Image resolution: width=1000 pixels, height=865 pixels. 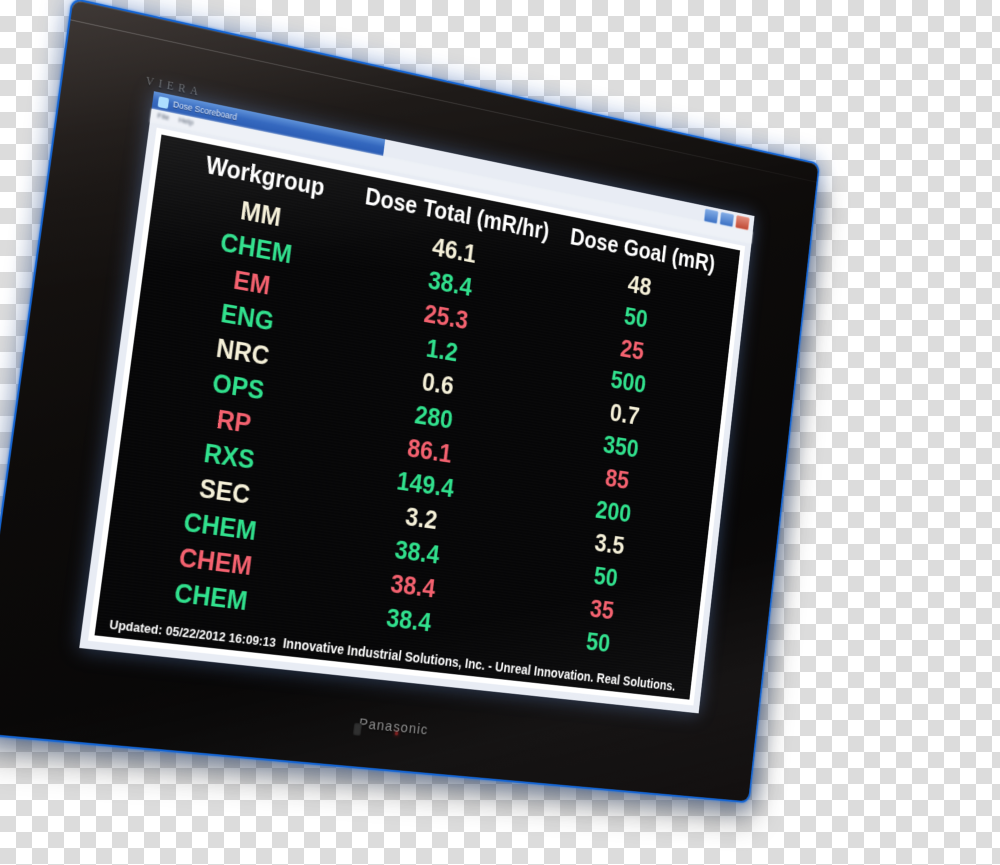 I want to click on updated-timestamp: Updated: 05/22/2012 16:09:13, so click(x=192, y=633).